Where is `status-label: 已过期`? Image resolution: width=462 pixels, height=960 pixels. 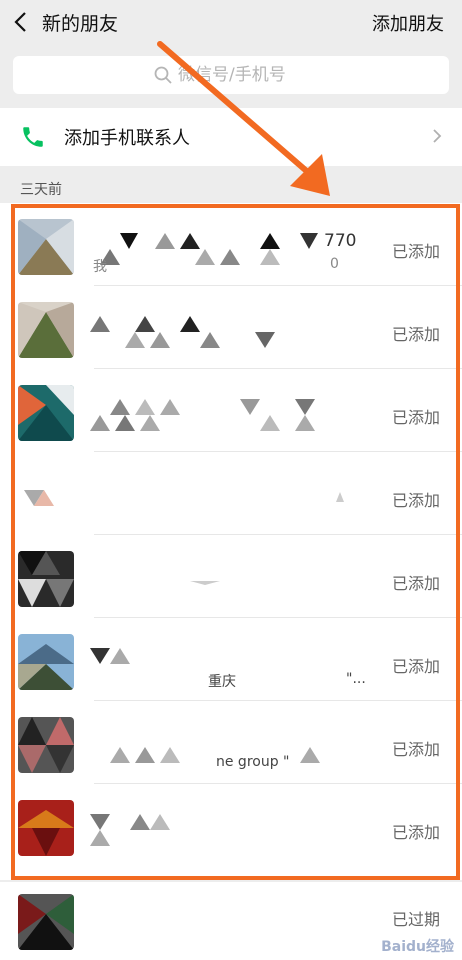 status-label: 已过期 is located at coordinates (415, 919).